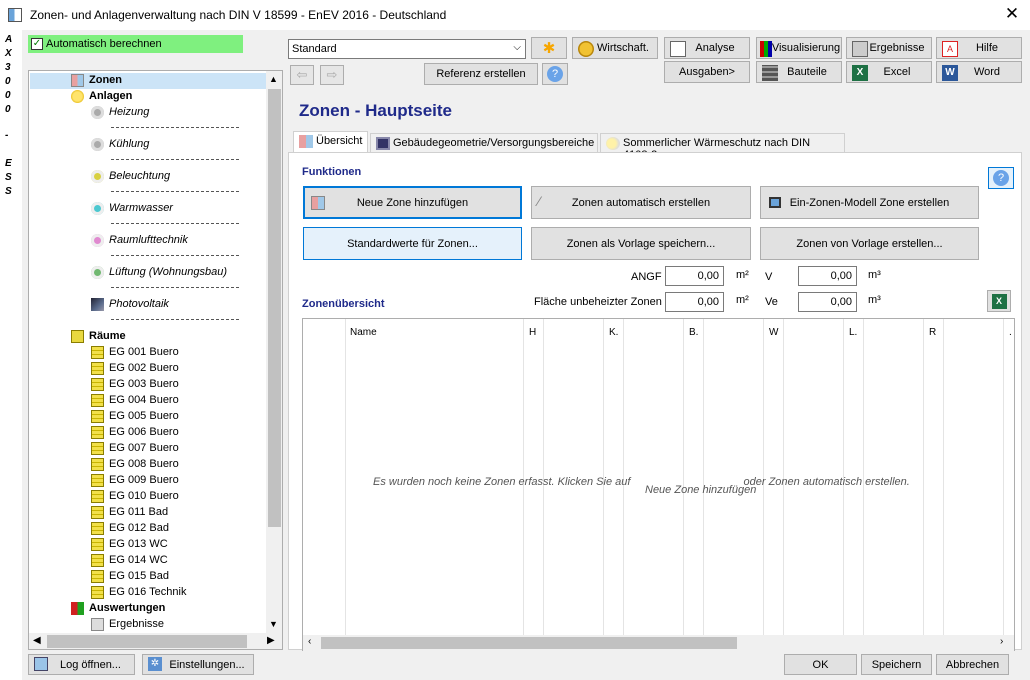  What do you see at coordinates (412, 202) in the screenshot?
I see `neue-zone-button: Neue Zone hinzufügen` at bounding box center [412, 202].